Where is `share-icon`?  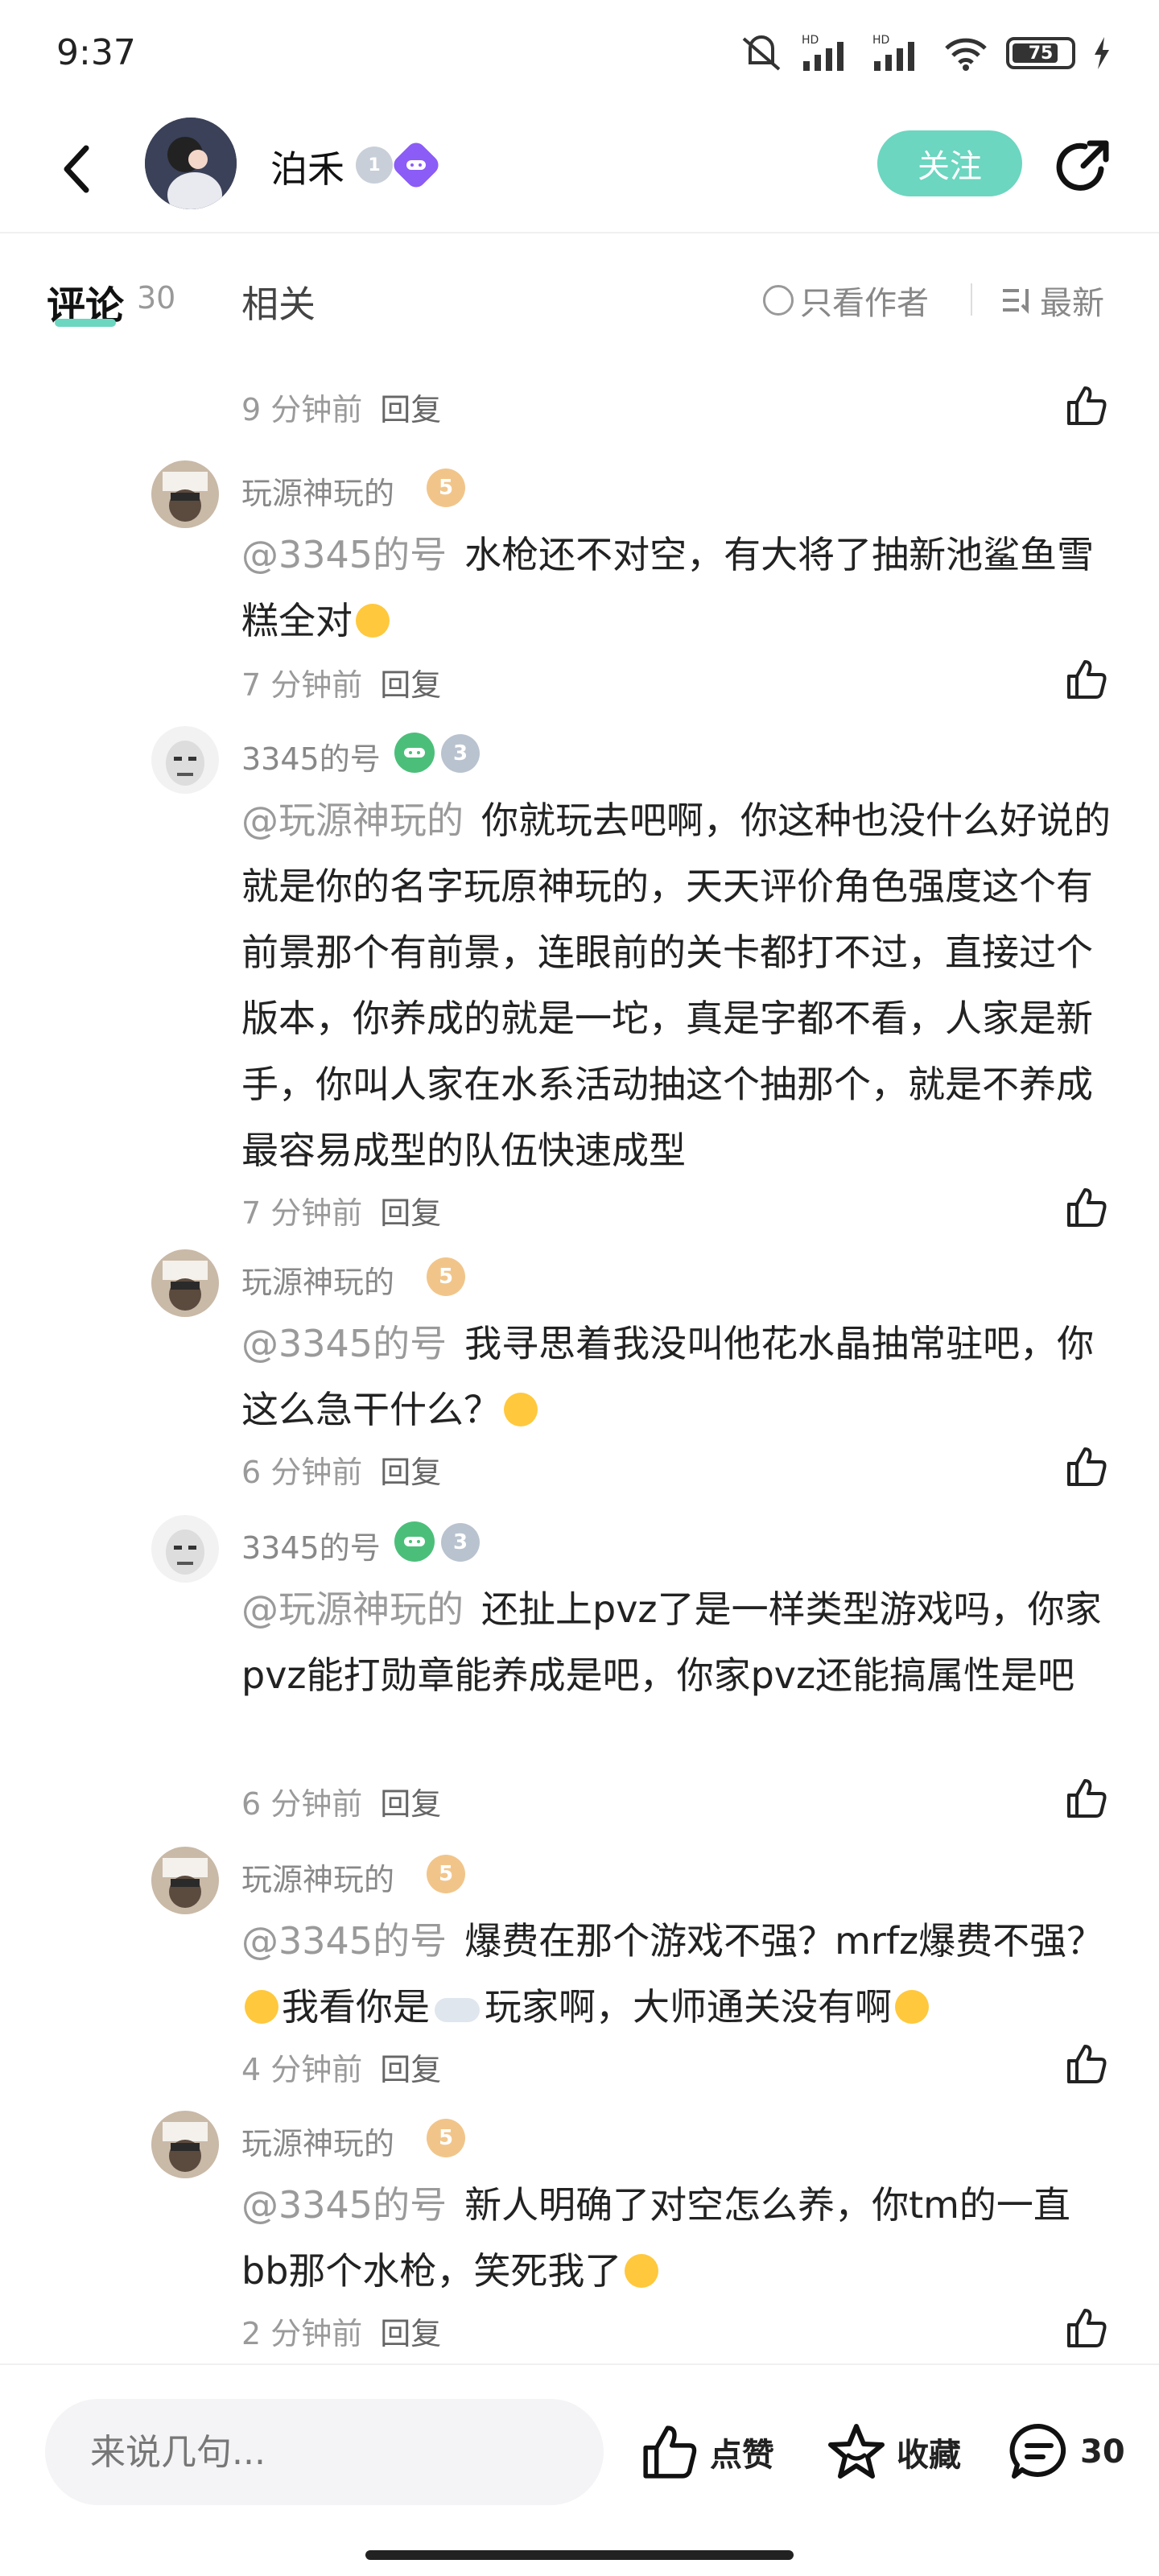
share-icon is located at coordinates (1082, 165).